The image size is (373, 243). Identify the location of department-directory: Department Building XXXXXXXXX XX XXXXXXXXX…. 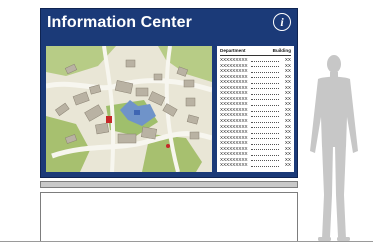
(255, 109).